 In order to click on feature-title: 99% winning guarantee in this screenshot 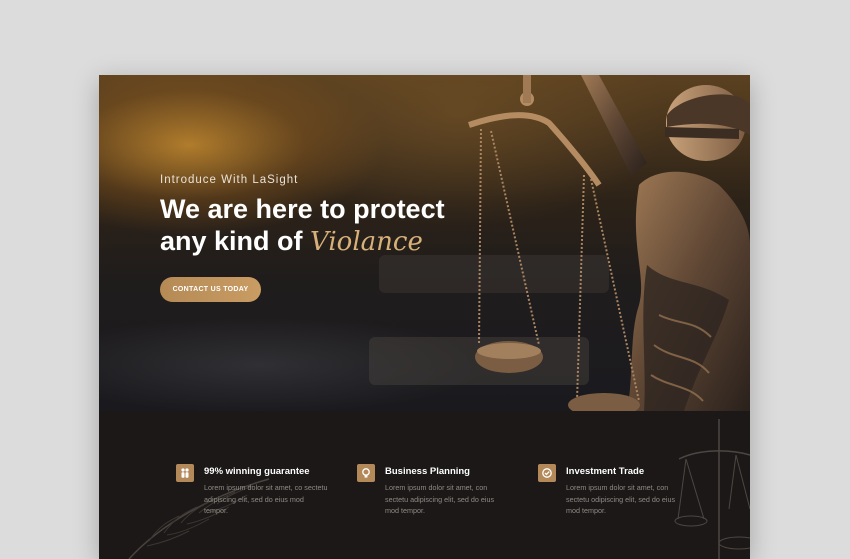, I will do `click(257, 471)`.